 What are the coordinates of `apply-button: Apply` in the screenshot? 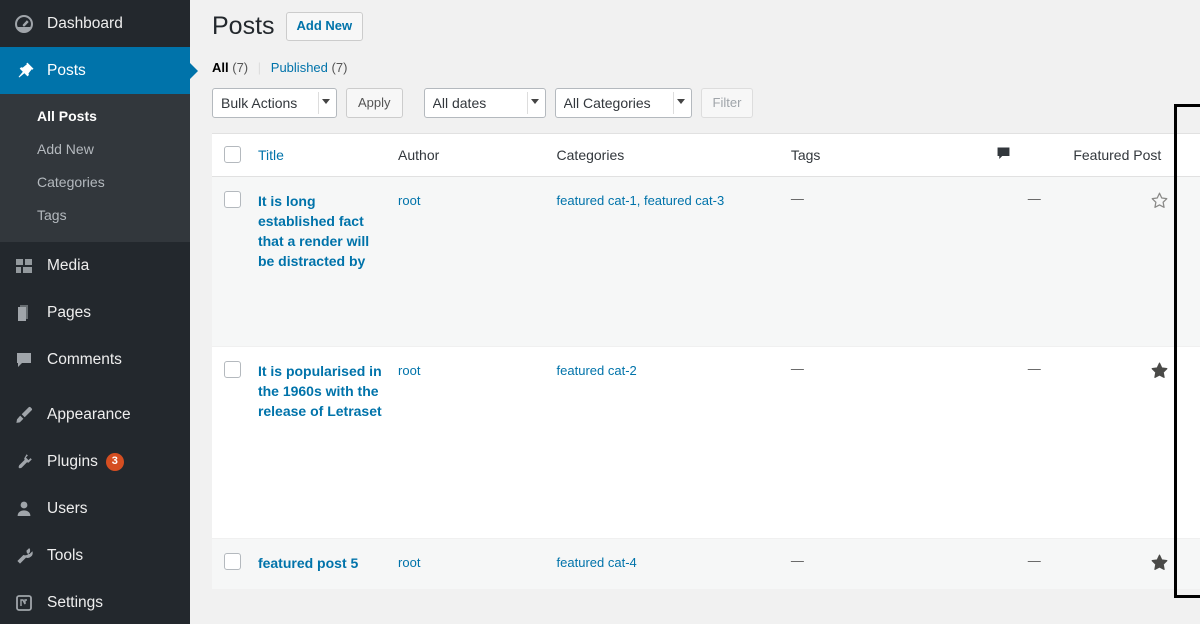 It's located at (374, 102).